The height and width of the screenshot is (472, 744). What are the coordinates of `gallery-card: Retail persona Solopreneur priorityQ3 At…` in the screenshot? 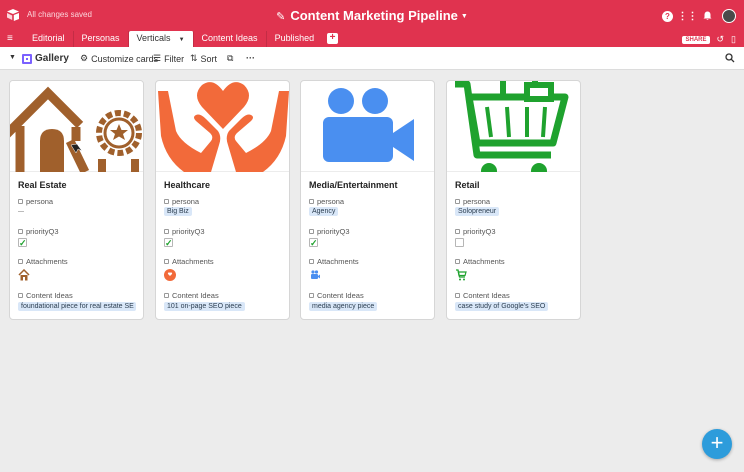 It's located at (513, 200).